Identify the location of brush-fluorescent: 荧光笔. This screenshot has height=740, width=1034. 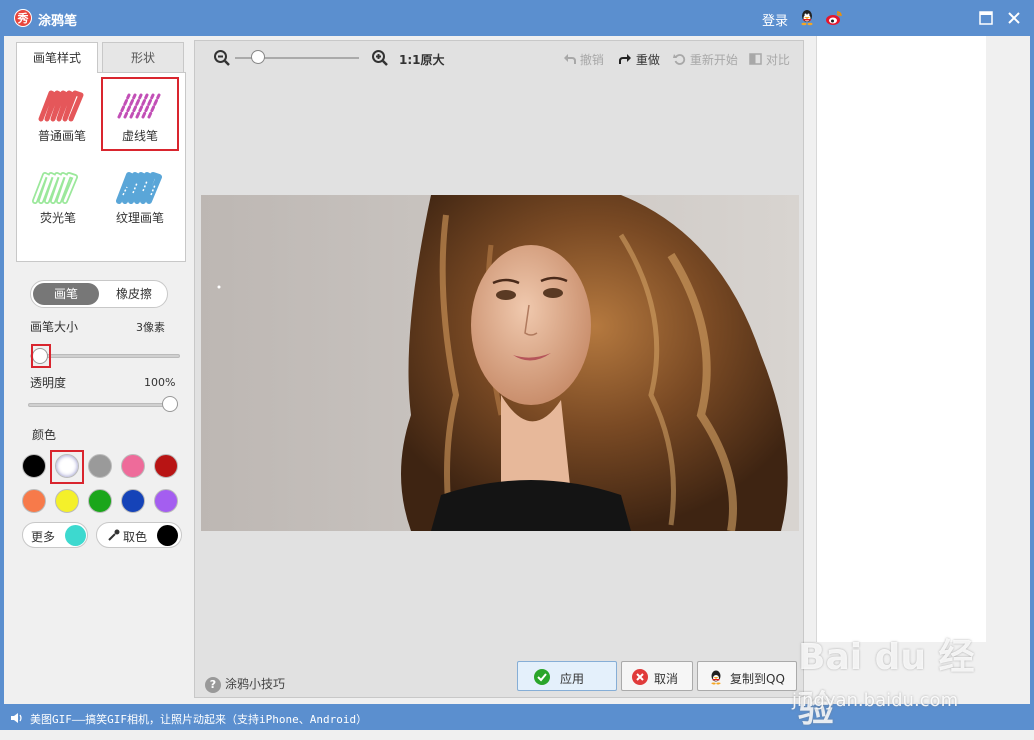
(58, 196).